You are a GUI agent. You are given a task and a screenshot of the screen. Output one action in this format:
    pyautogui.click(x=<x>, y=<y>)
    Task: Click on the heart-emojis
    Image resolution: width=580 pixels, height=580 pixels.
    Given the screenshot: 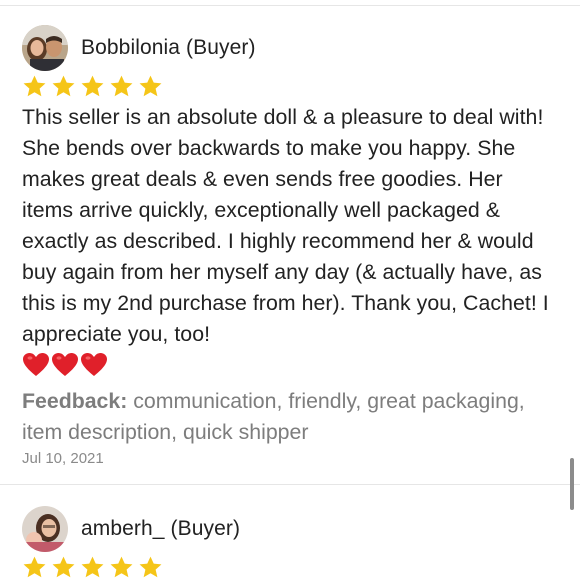 What is the action you would take?
    pyautogui.click(x=290, y=365)
    